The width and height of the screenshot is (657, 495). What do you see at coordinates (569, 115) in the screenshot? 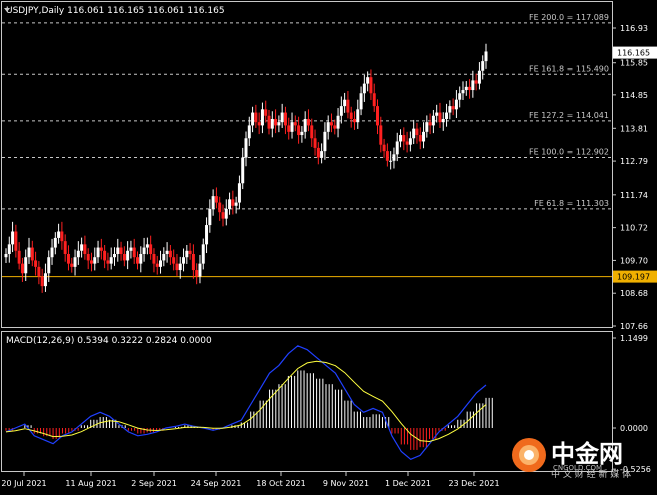
I see `fib-level-label: FE 127.2 = 114.041` at bounding box center [569, 115].